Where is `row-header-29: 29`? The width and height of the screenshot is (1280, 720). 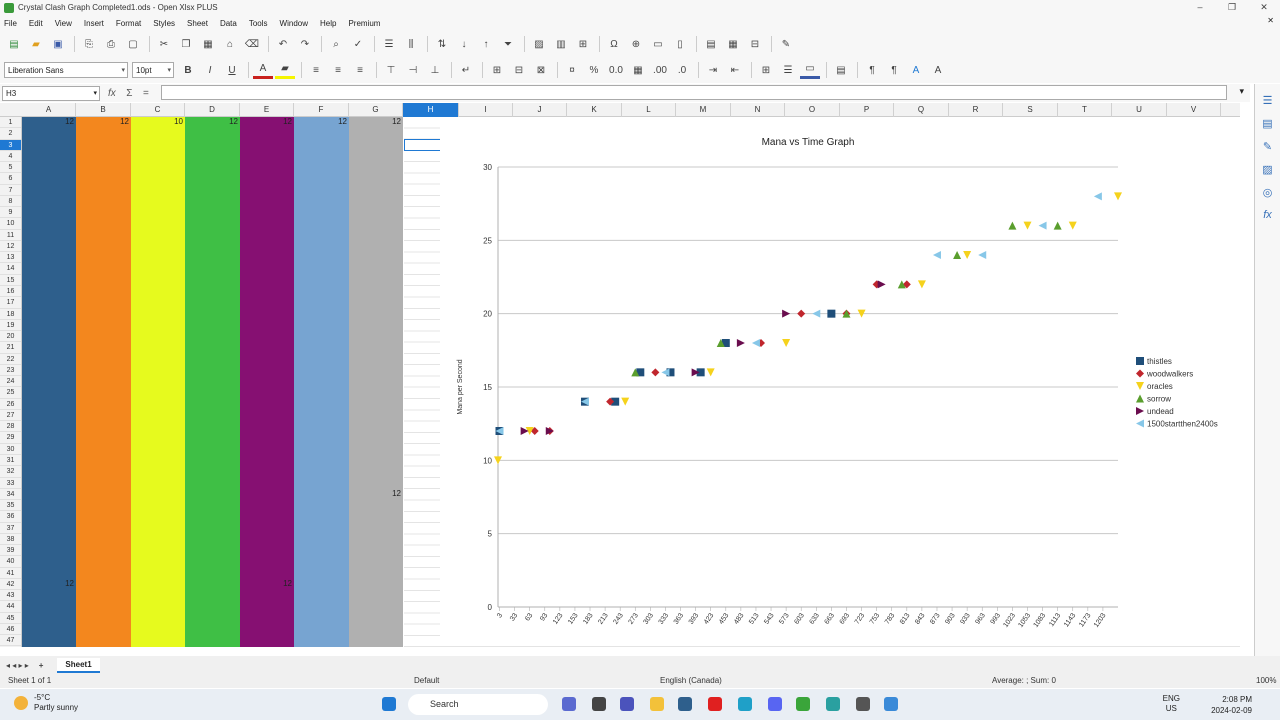
row-header-29: 29 is located at coordinates (10, 438).